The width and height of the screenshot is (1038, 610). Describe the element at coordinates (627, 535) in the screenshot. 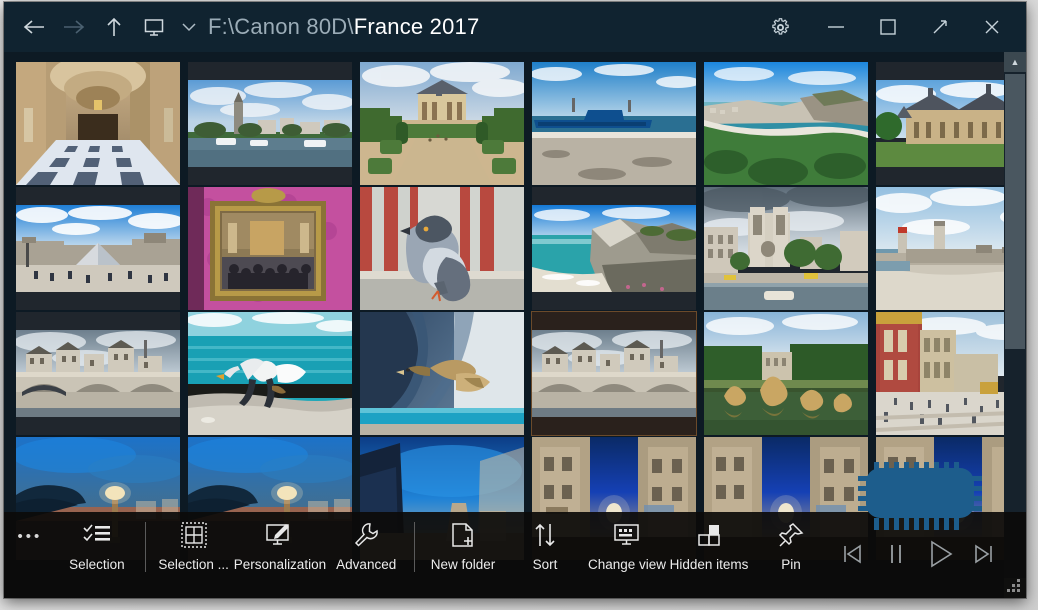

I see `change-view-icon` at that location.